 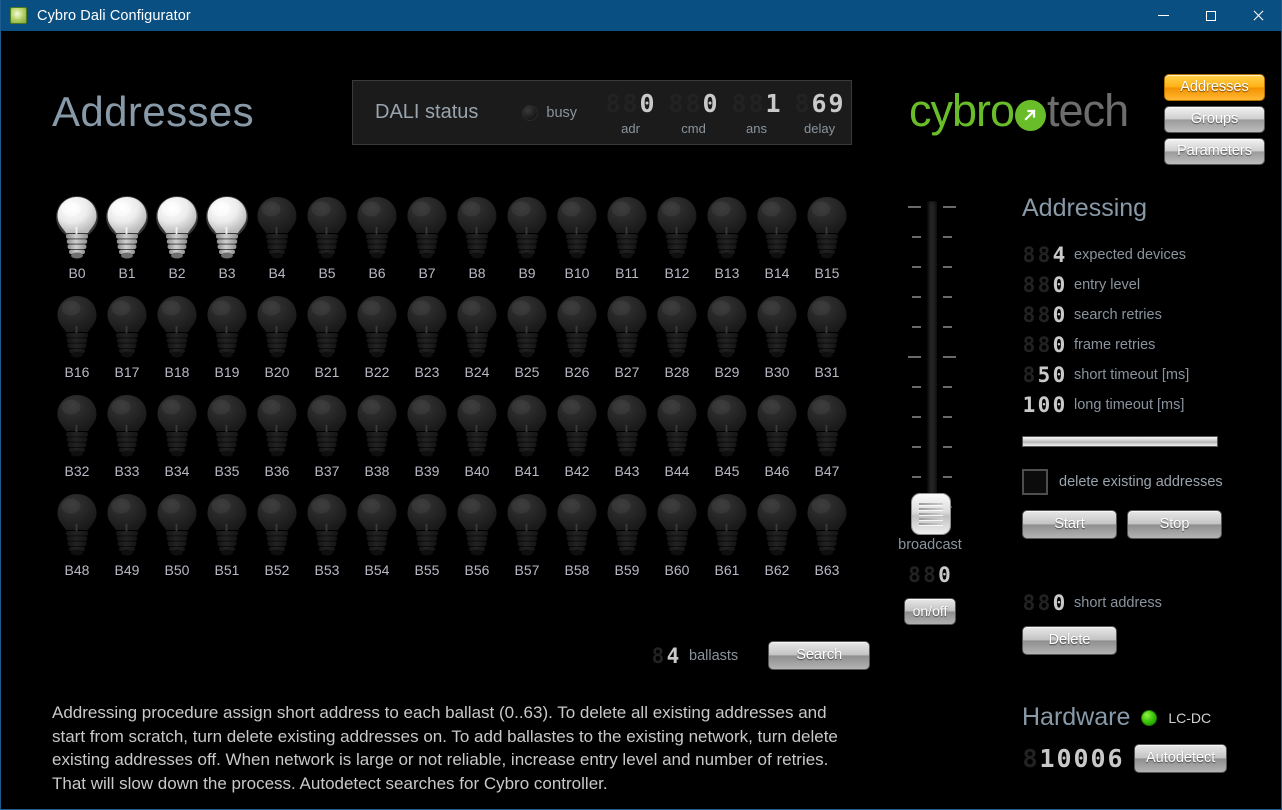 I want to click on nav-button-groups: Groups, so click(x=1214, y=119).